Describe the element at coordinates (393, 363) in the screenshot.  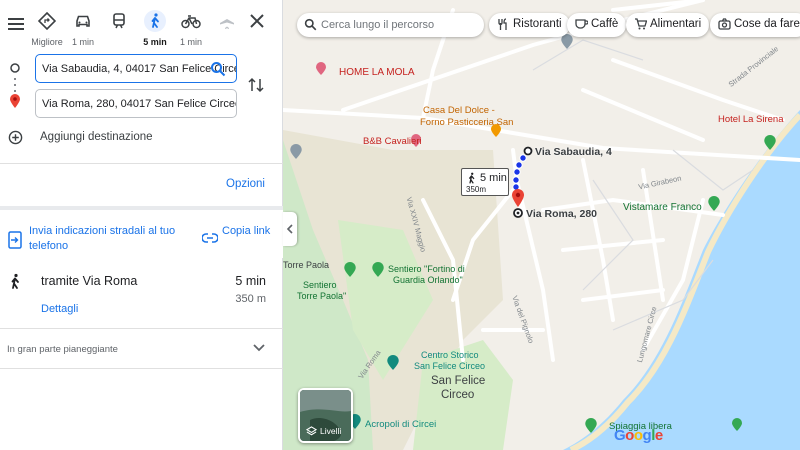
I see `landmark-pin-icon` at that location.